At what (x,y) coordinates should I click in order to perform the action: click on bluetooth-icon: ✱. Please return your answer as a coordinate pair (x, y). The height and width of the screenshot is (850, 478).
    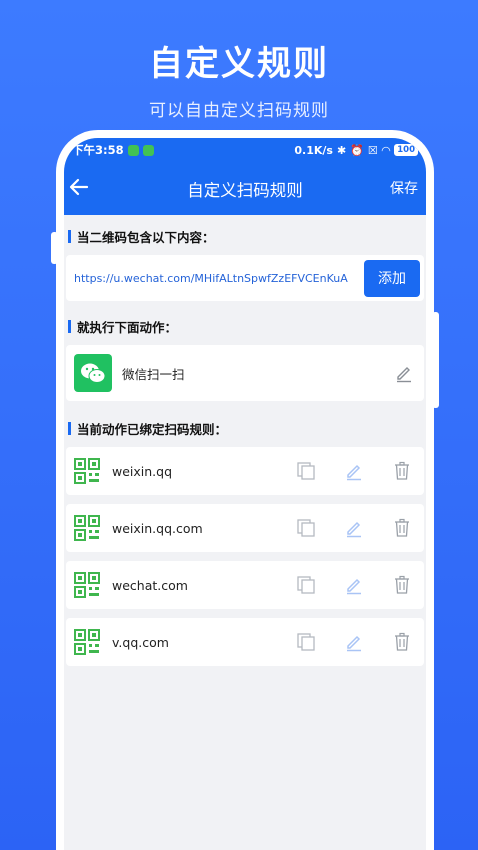
    Looking at the image, I should click on (341, 150).